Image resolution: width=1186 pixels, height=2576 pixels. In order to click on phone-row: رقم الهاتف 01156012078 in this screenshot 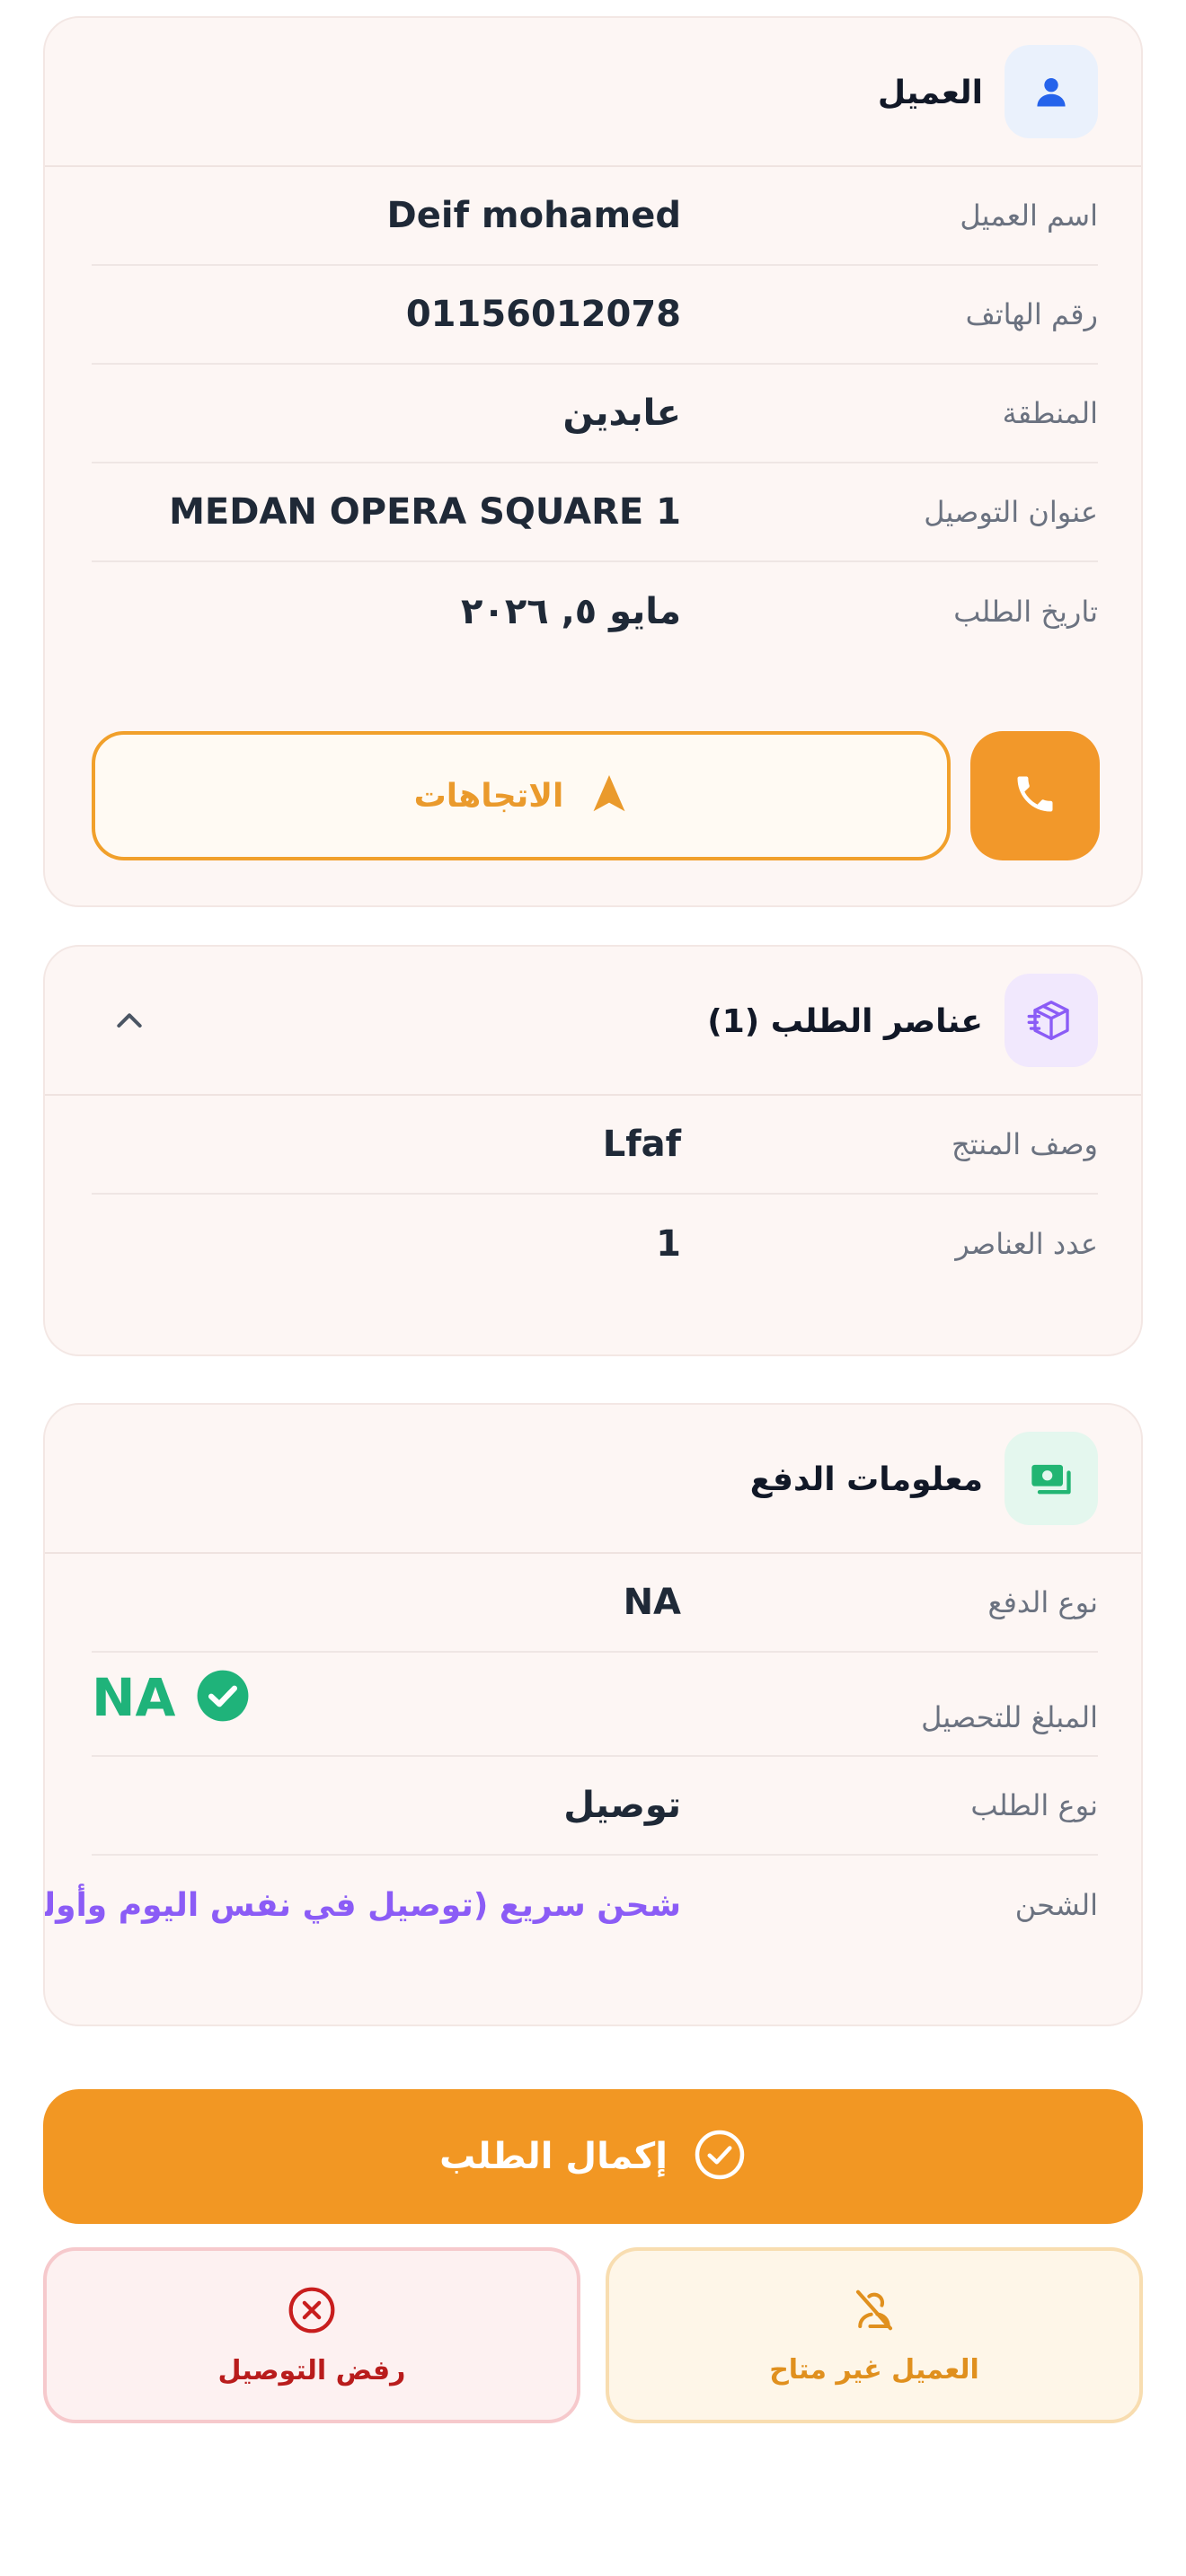, I will do `click(595, 315)`.